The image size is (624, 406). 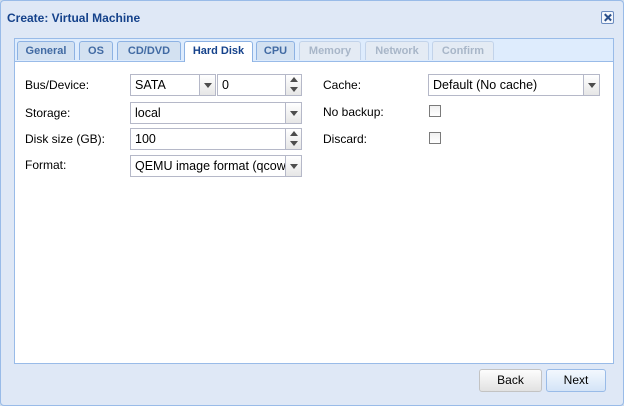 I want to click on disk-size-label: Disk size (GB):, so click(x=65, y=139).